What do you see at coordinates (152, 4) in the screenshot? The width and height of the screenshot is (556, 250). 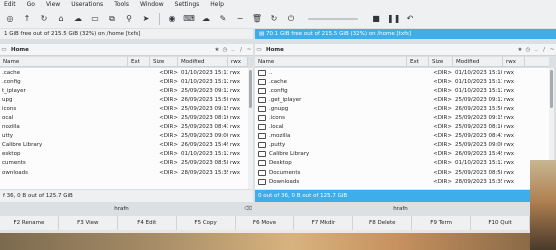 I see `menu-window: Window` at bounding box center [152, 4].